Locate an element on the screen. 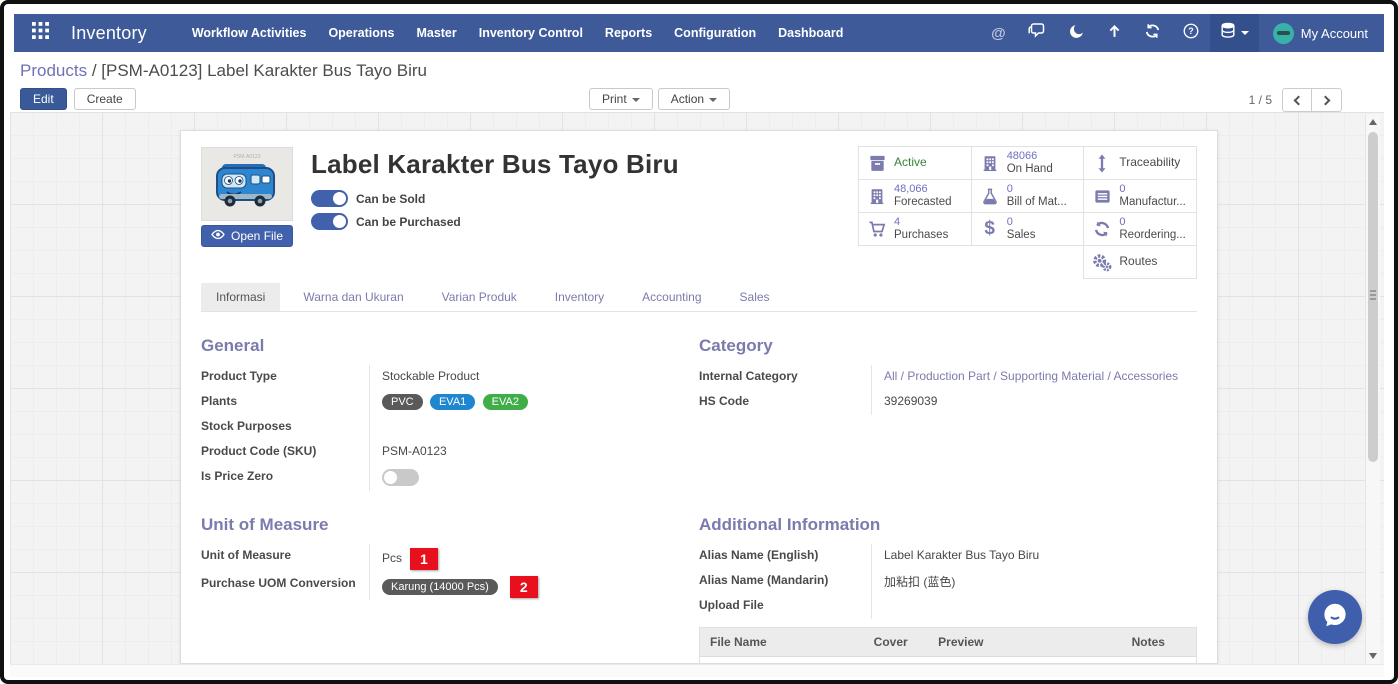 The height and width of the screenshot is (684, 1398). stat-forecasted-value: 48,066 is located at coordinates (911, 189).